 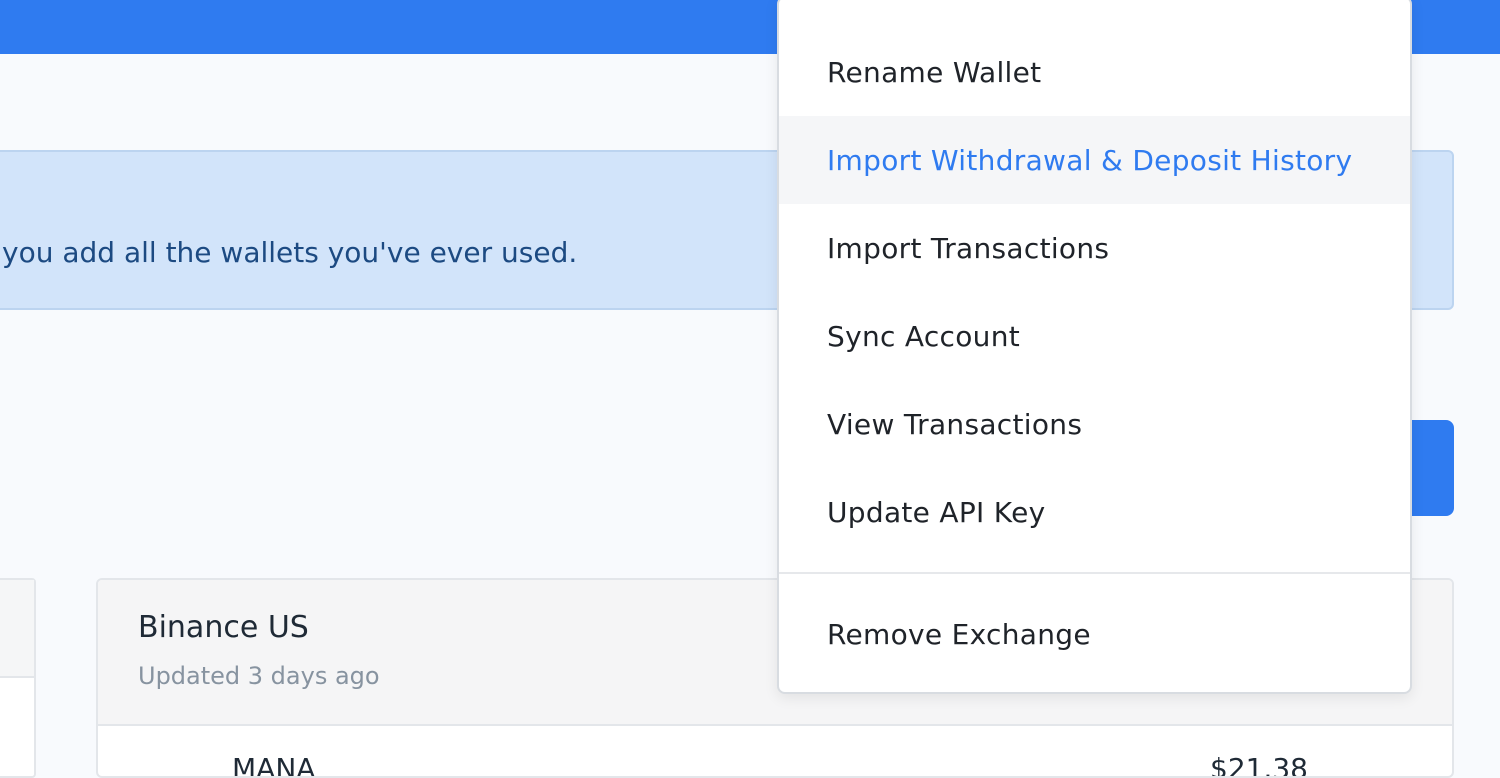 What do you see at coordinates (1094, 573) in the screenshot?
I see `menu-divider` at bounding box center [1094, 573].